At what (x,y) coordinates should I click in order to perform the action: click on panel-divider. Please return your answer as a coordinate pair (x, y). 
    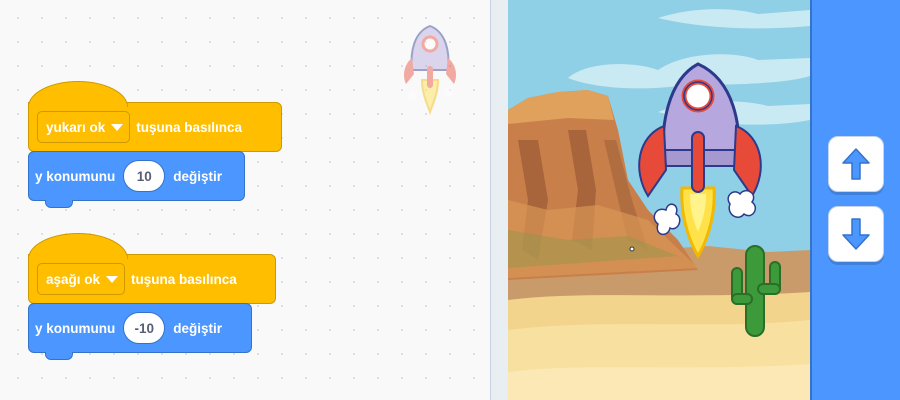
    Looking at the image, I should click on (499, 200).